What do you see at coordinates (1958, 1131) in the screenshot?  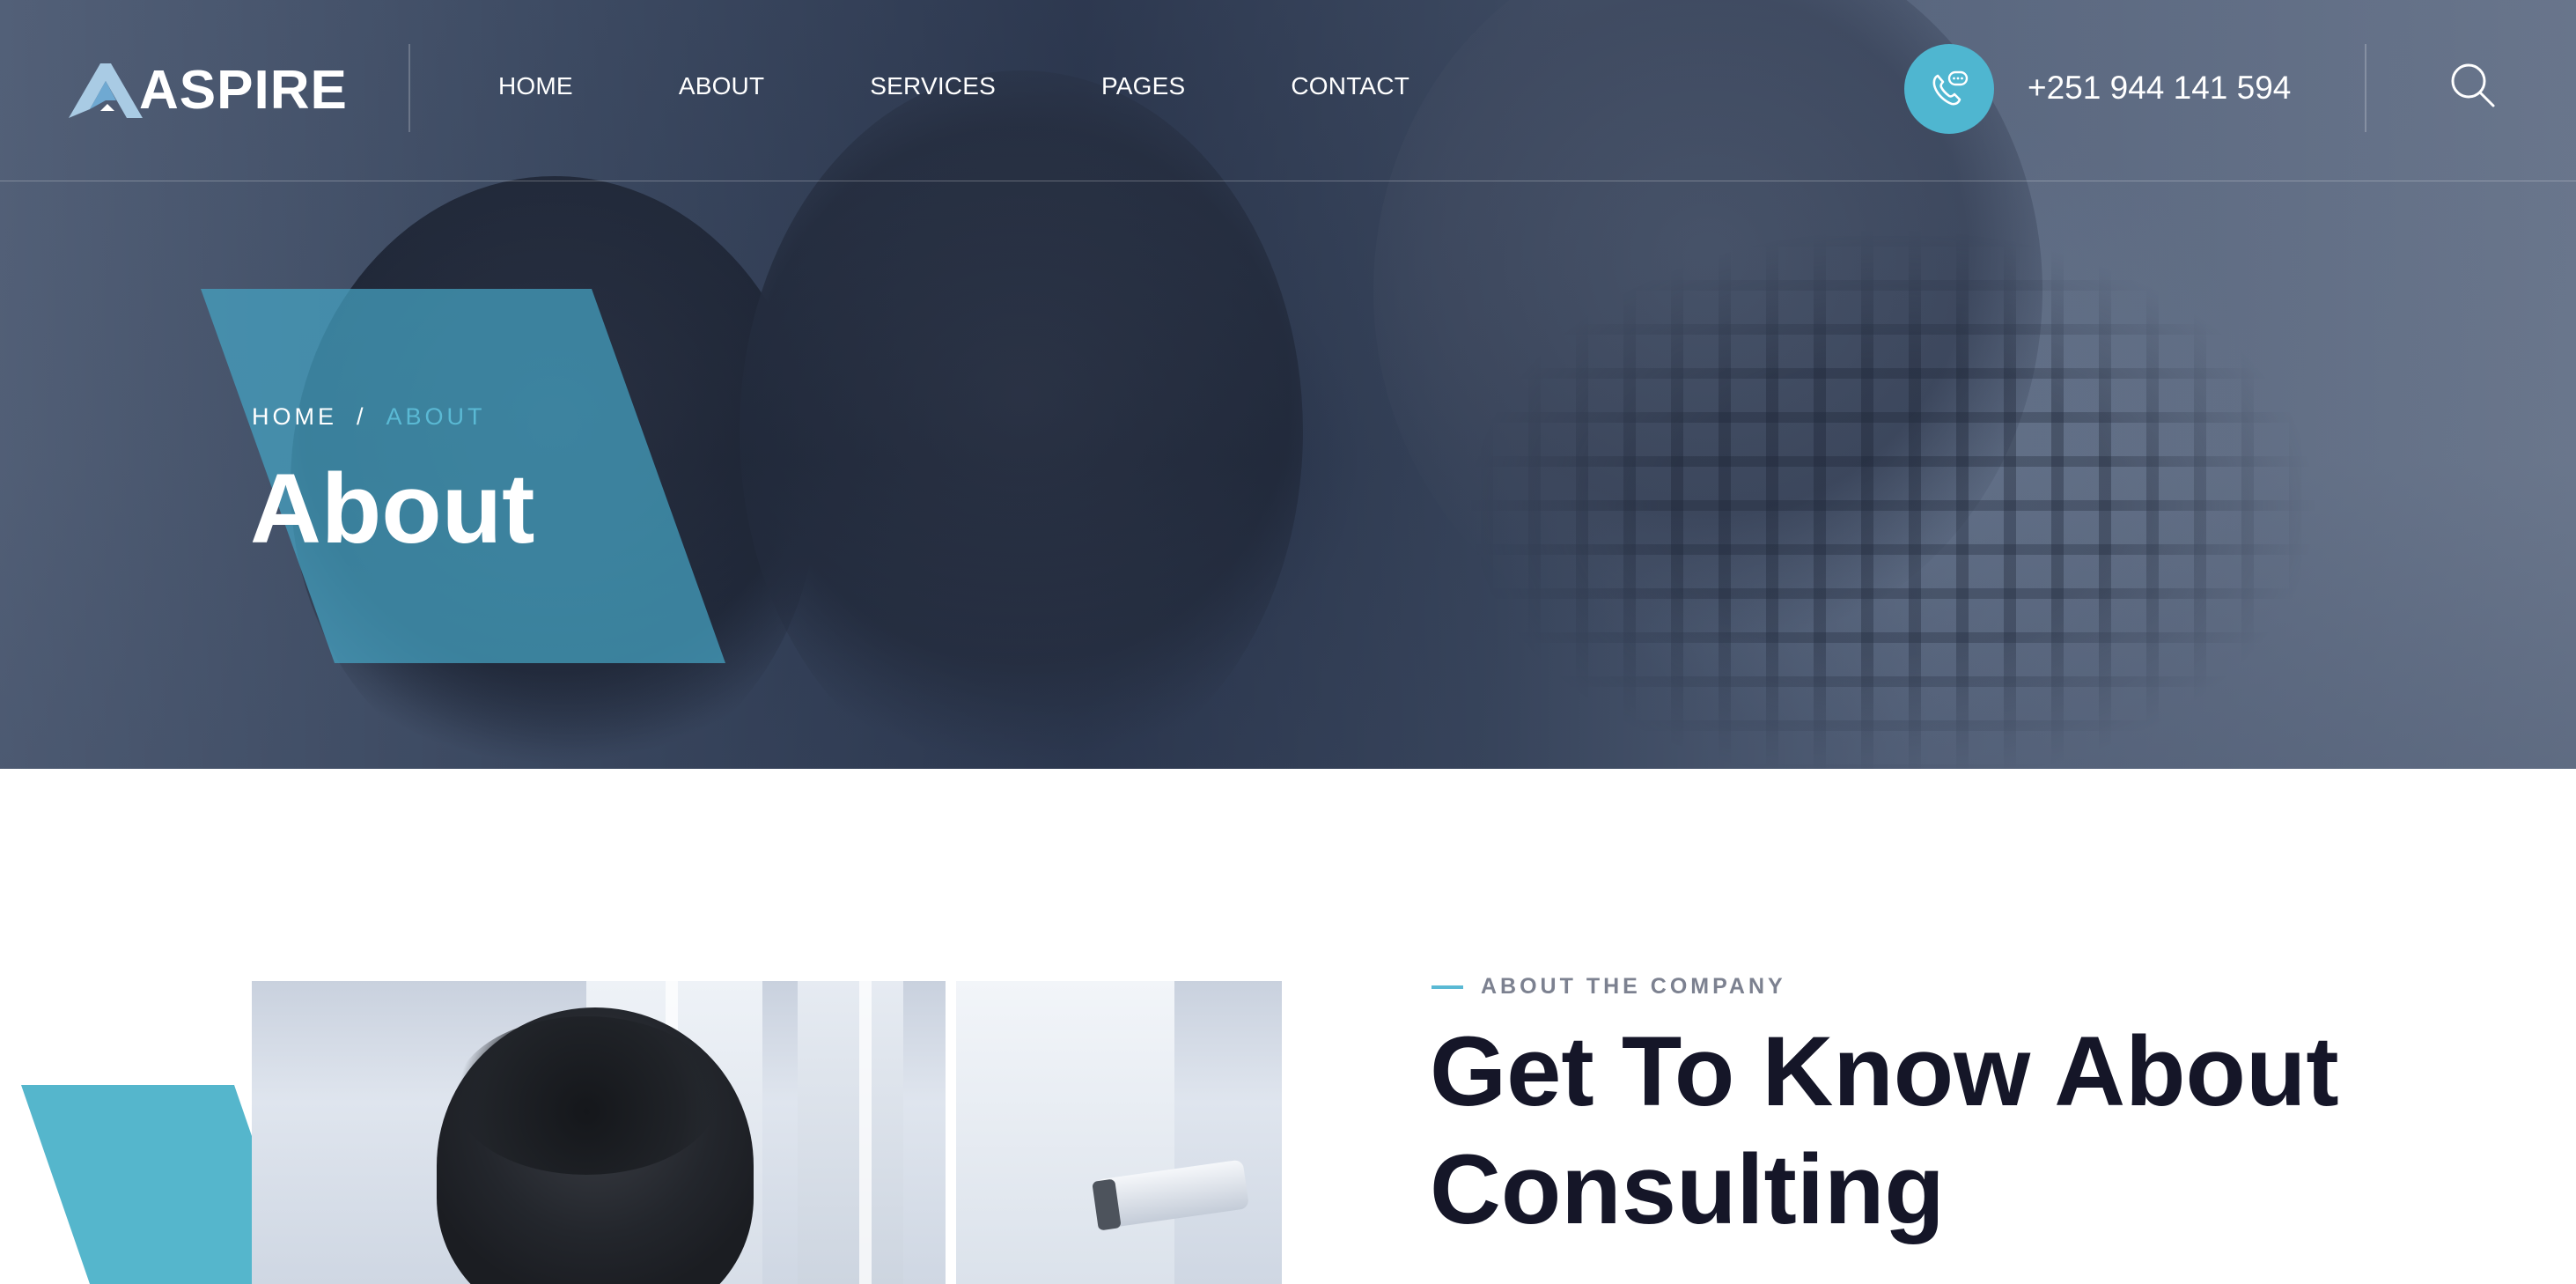 I see `about-heading: Get To Know About Consulting` at bounding box center [1958, 1131].